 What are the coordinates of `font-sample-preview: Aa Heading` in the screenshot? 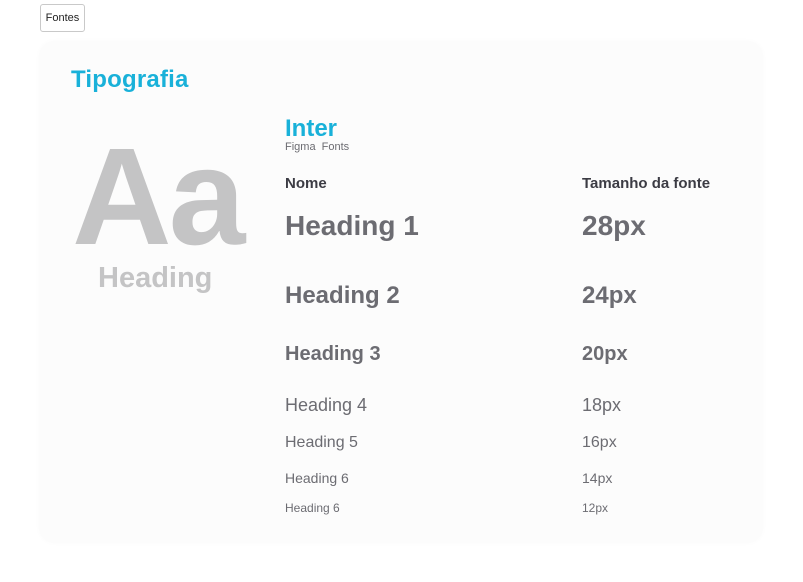 It's located at (170, 218).